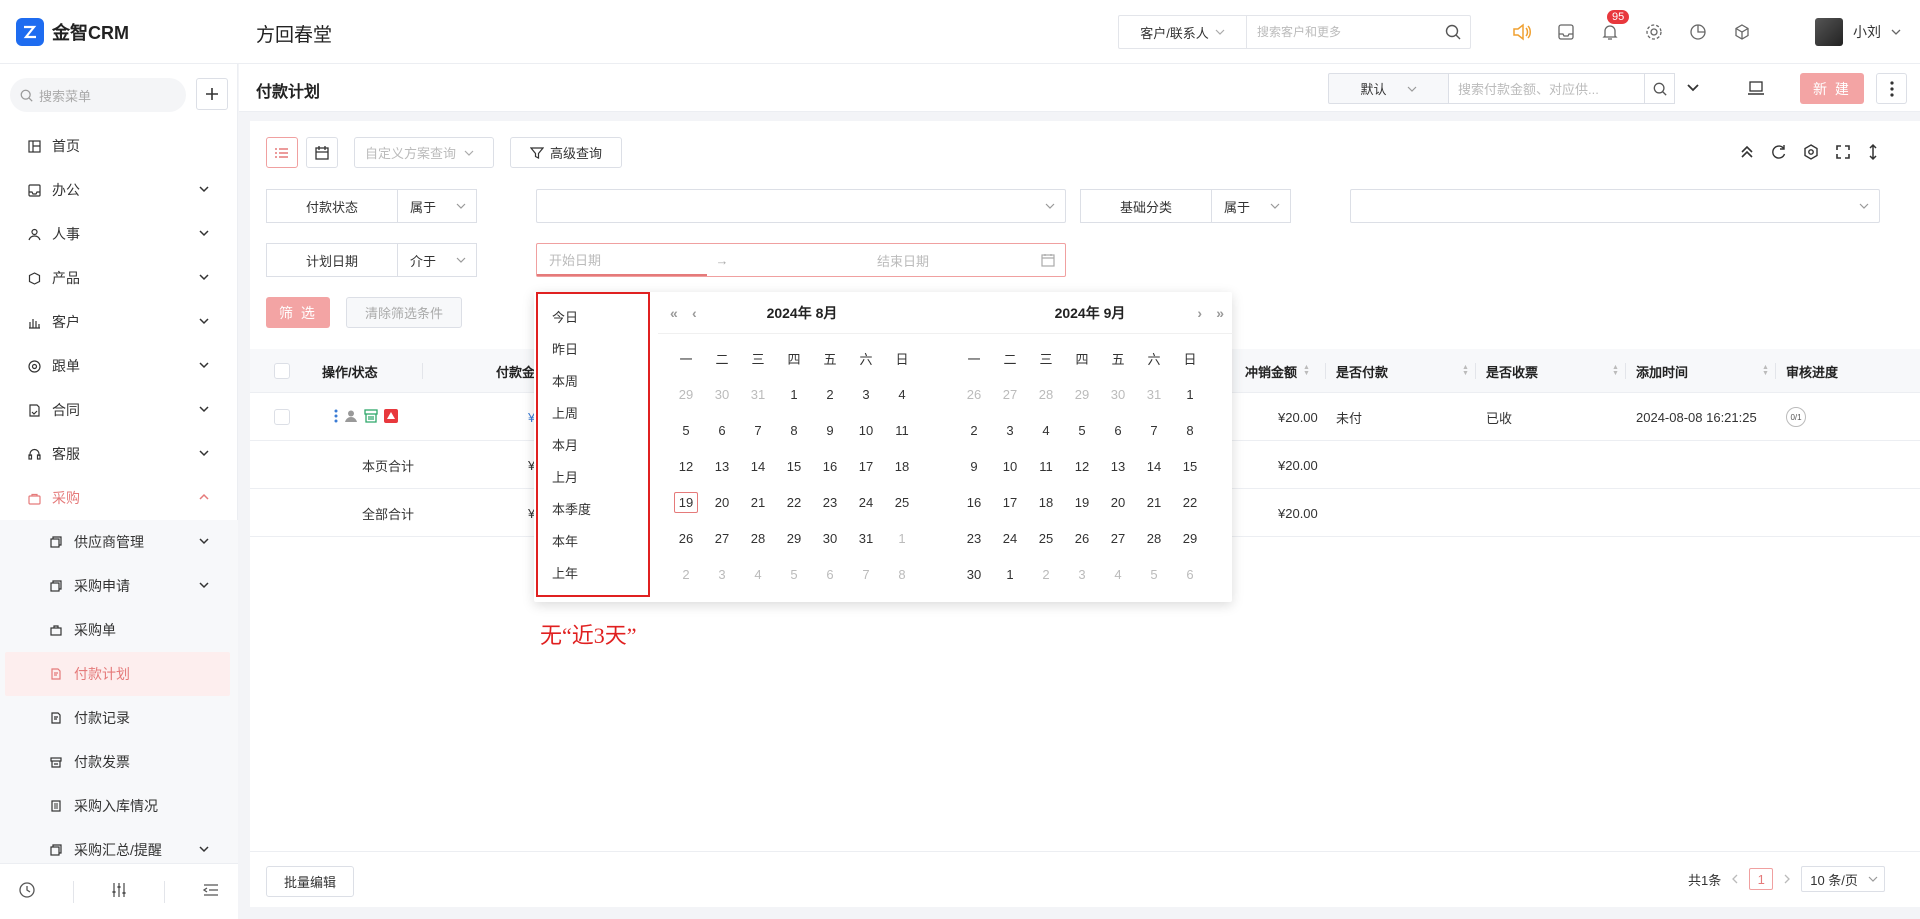  I want to click on pie-chart-icon, so click(1698, 32).